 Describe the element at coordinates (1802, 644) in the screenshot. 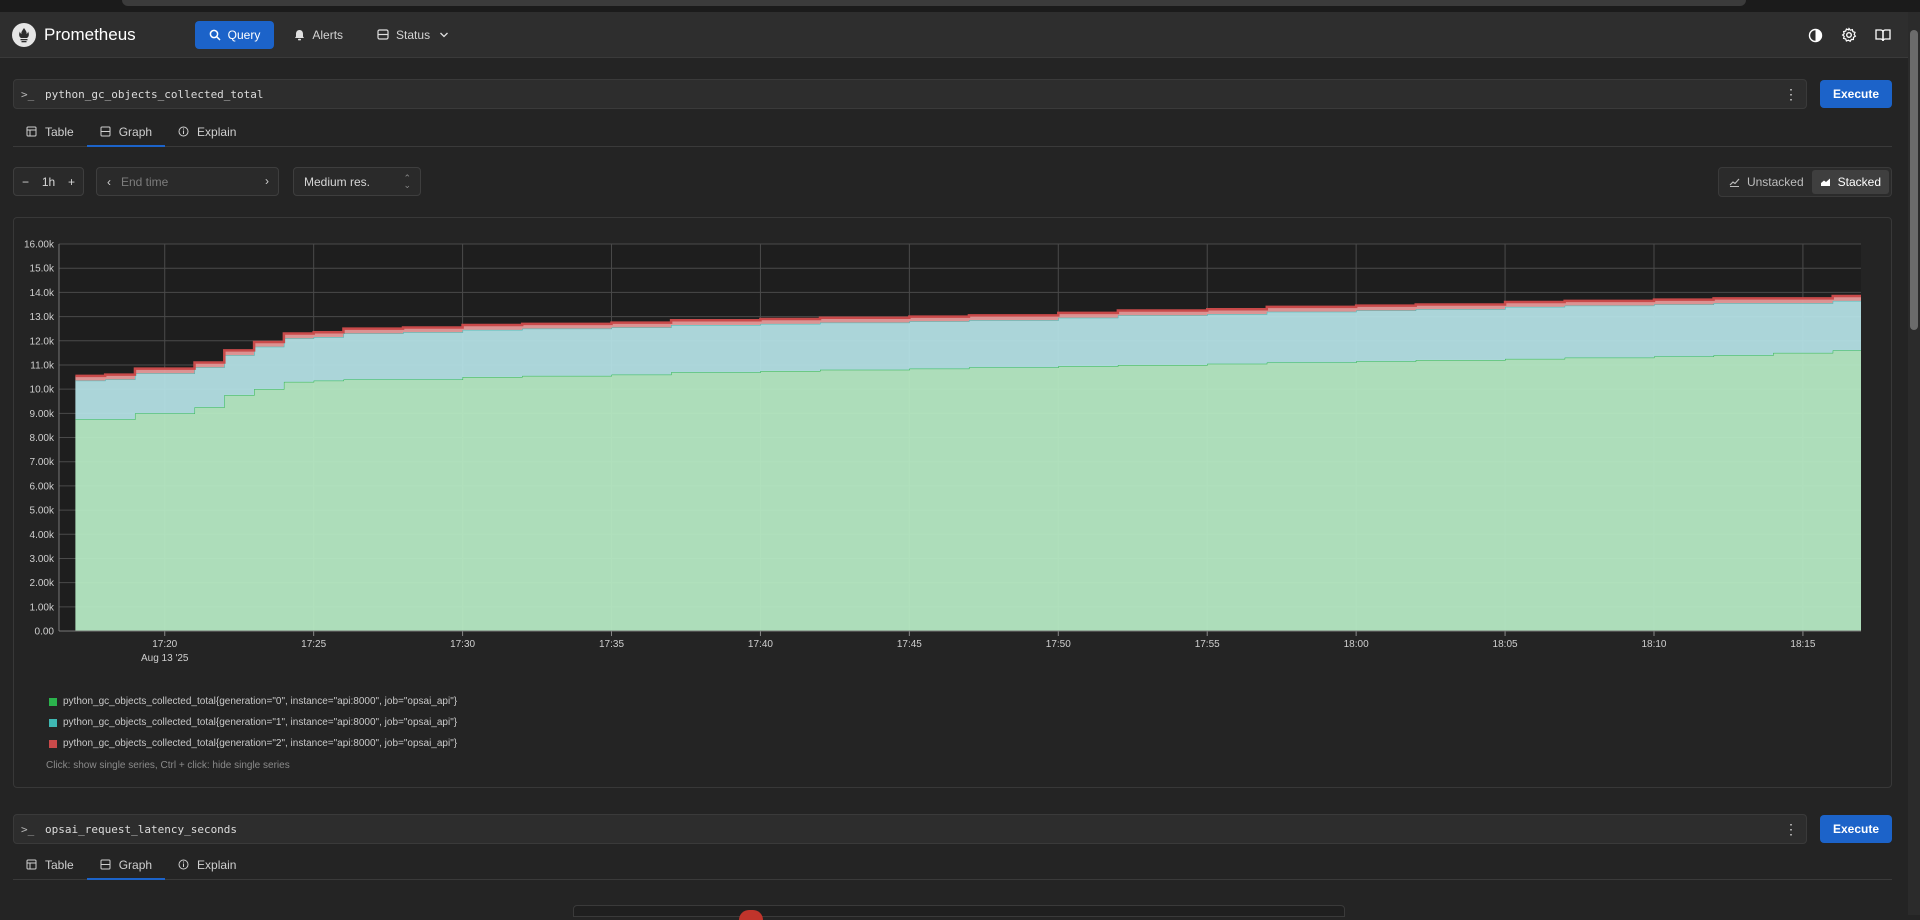

I see `x-tick-label: 18:15` at that location.